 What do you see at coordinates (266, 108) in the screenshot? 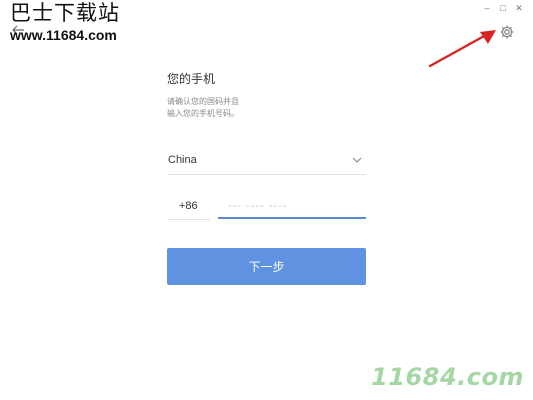
I see `form-description: 请确认您的国码并且 输入您的手机号码。` at bounding box center [266, 108].